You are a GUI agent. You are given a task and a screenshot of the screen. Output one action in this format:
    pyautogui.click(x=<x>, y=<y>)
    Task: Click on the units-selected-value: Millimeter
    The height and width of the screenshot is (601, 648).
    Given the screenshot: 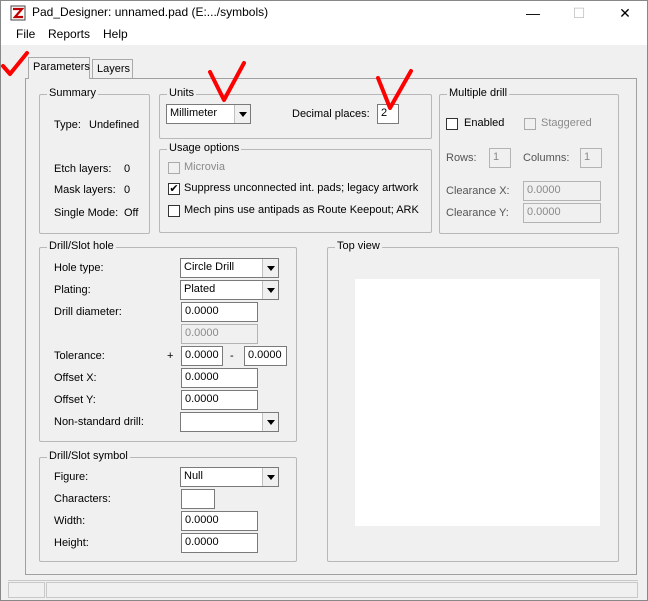 What is the action you would take?
    pyautogui.click(x=194, y=113)
    